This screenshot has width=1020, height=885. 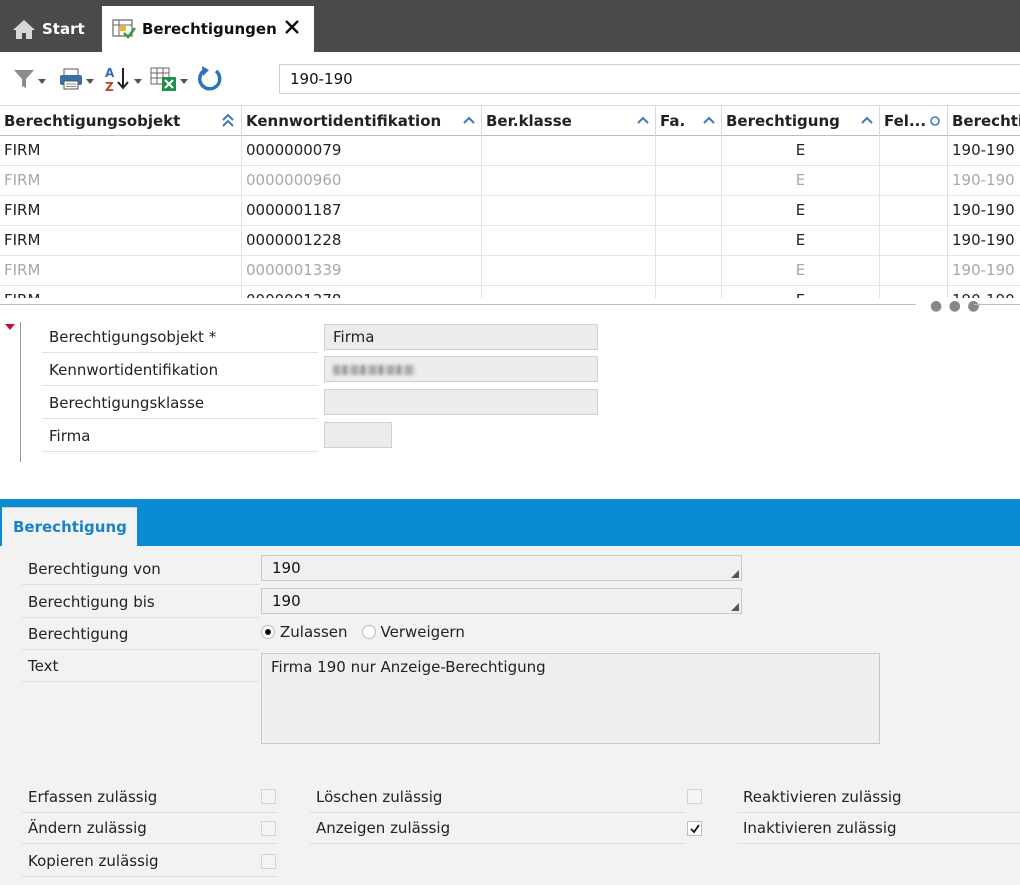 I want to click on table-row: FIRM 0000001187 E 190-190, so click(x=510, y=211).